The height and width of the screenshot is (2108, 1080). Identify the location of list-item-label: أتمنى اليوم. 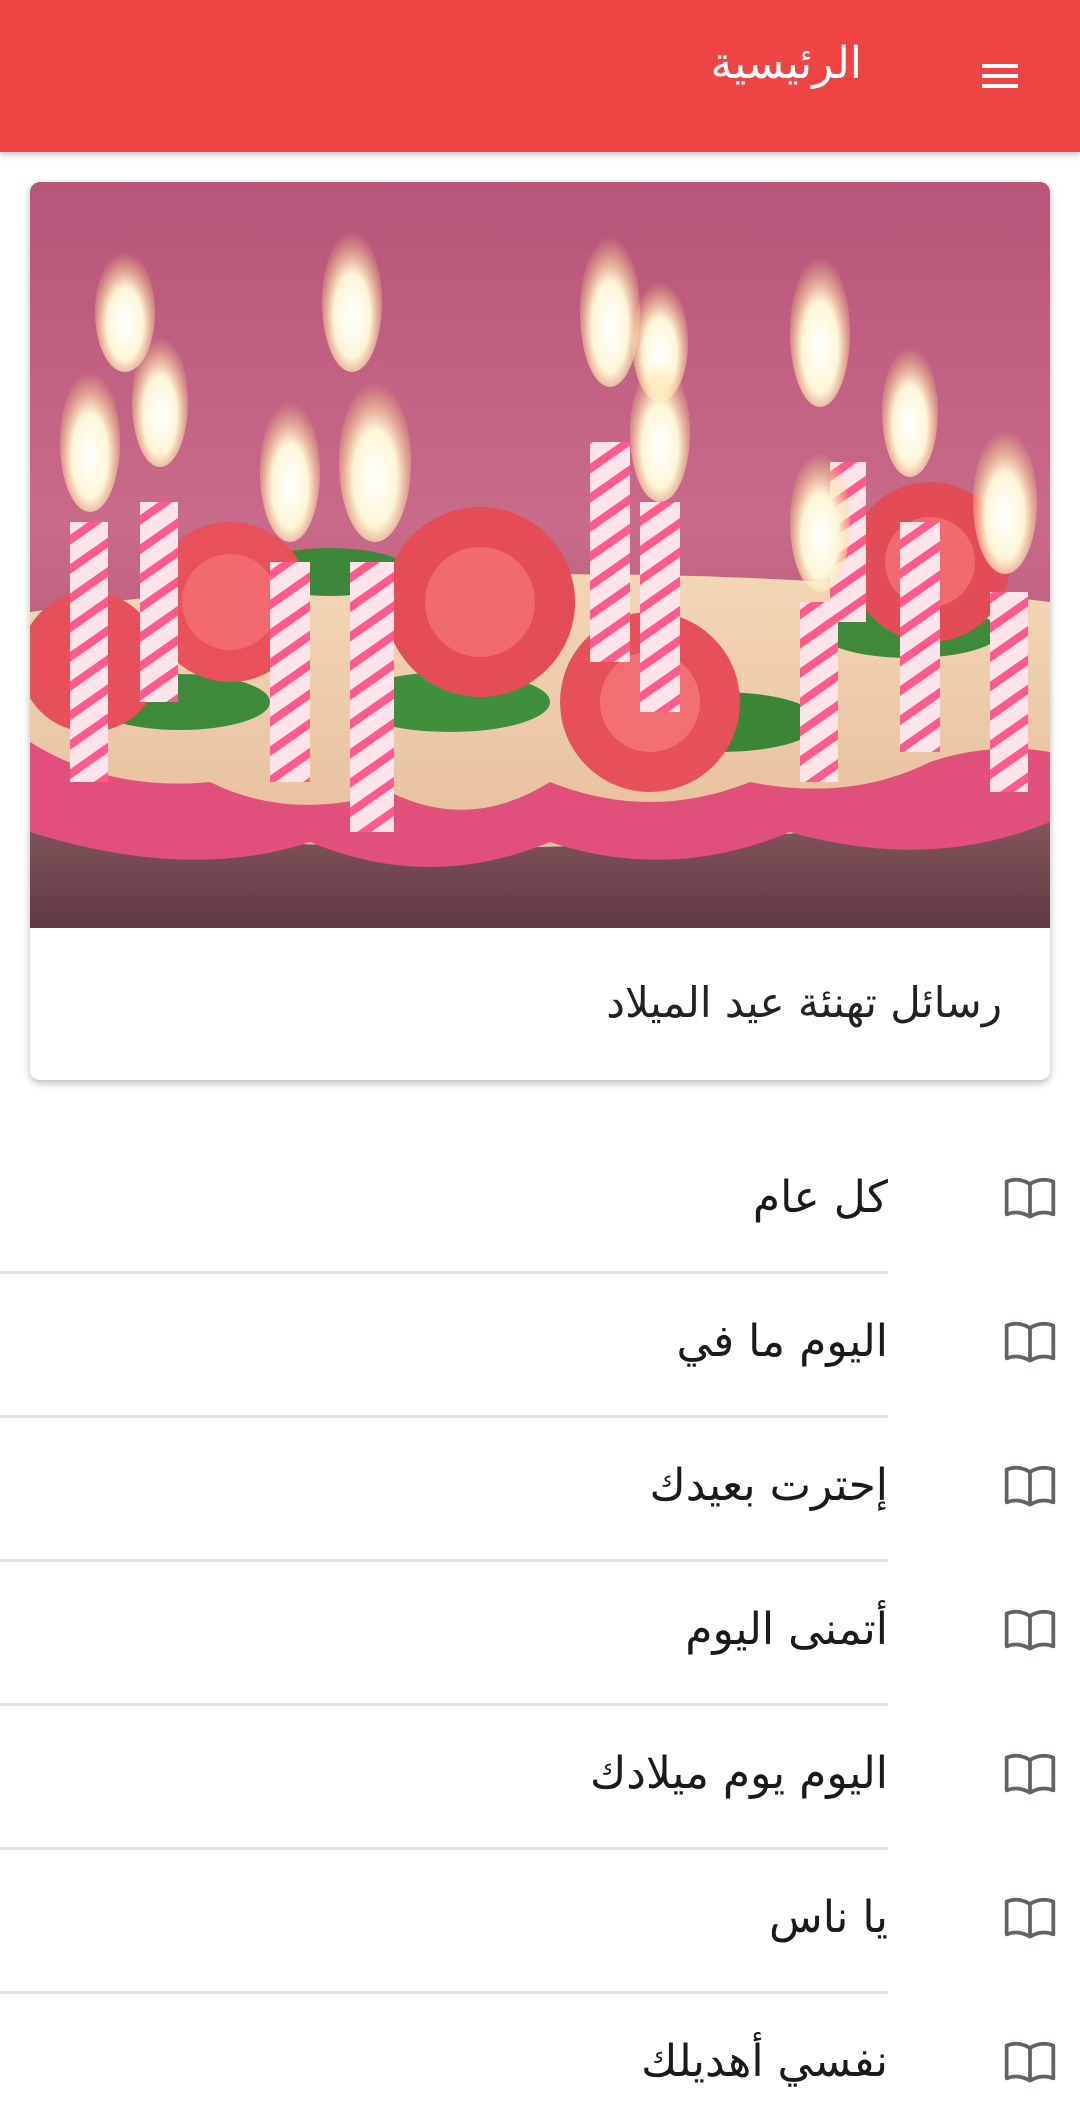
(786, 1629).